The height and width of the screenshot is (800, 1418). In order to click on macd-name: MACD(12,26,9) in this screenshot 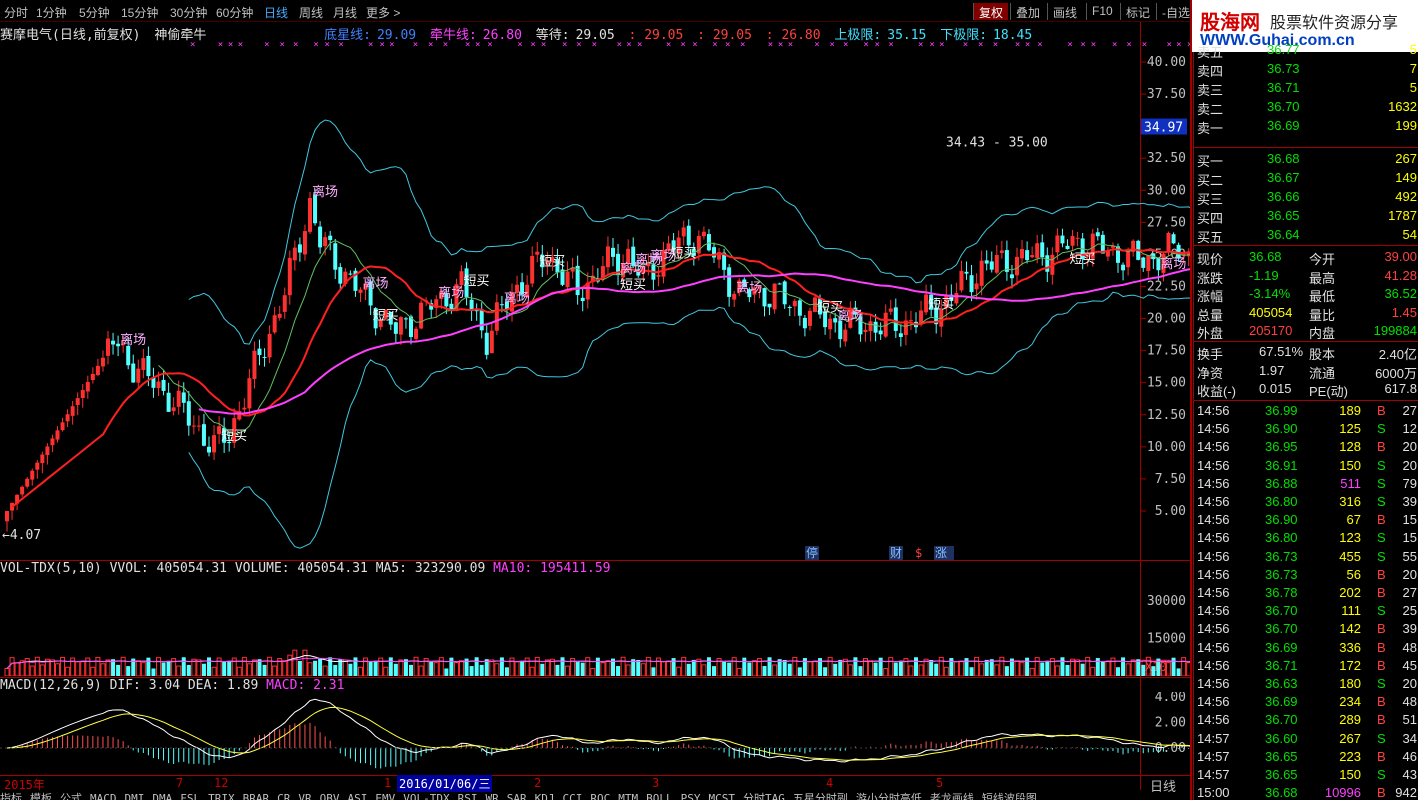, I will do `click(51, 685)`.